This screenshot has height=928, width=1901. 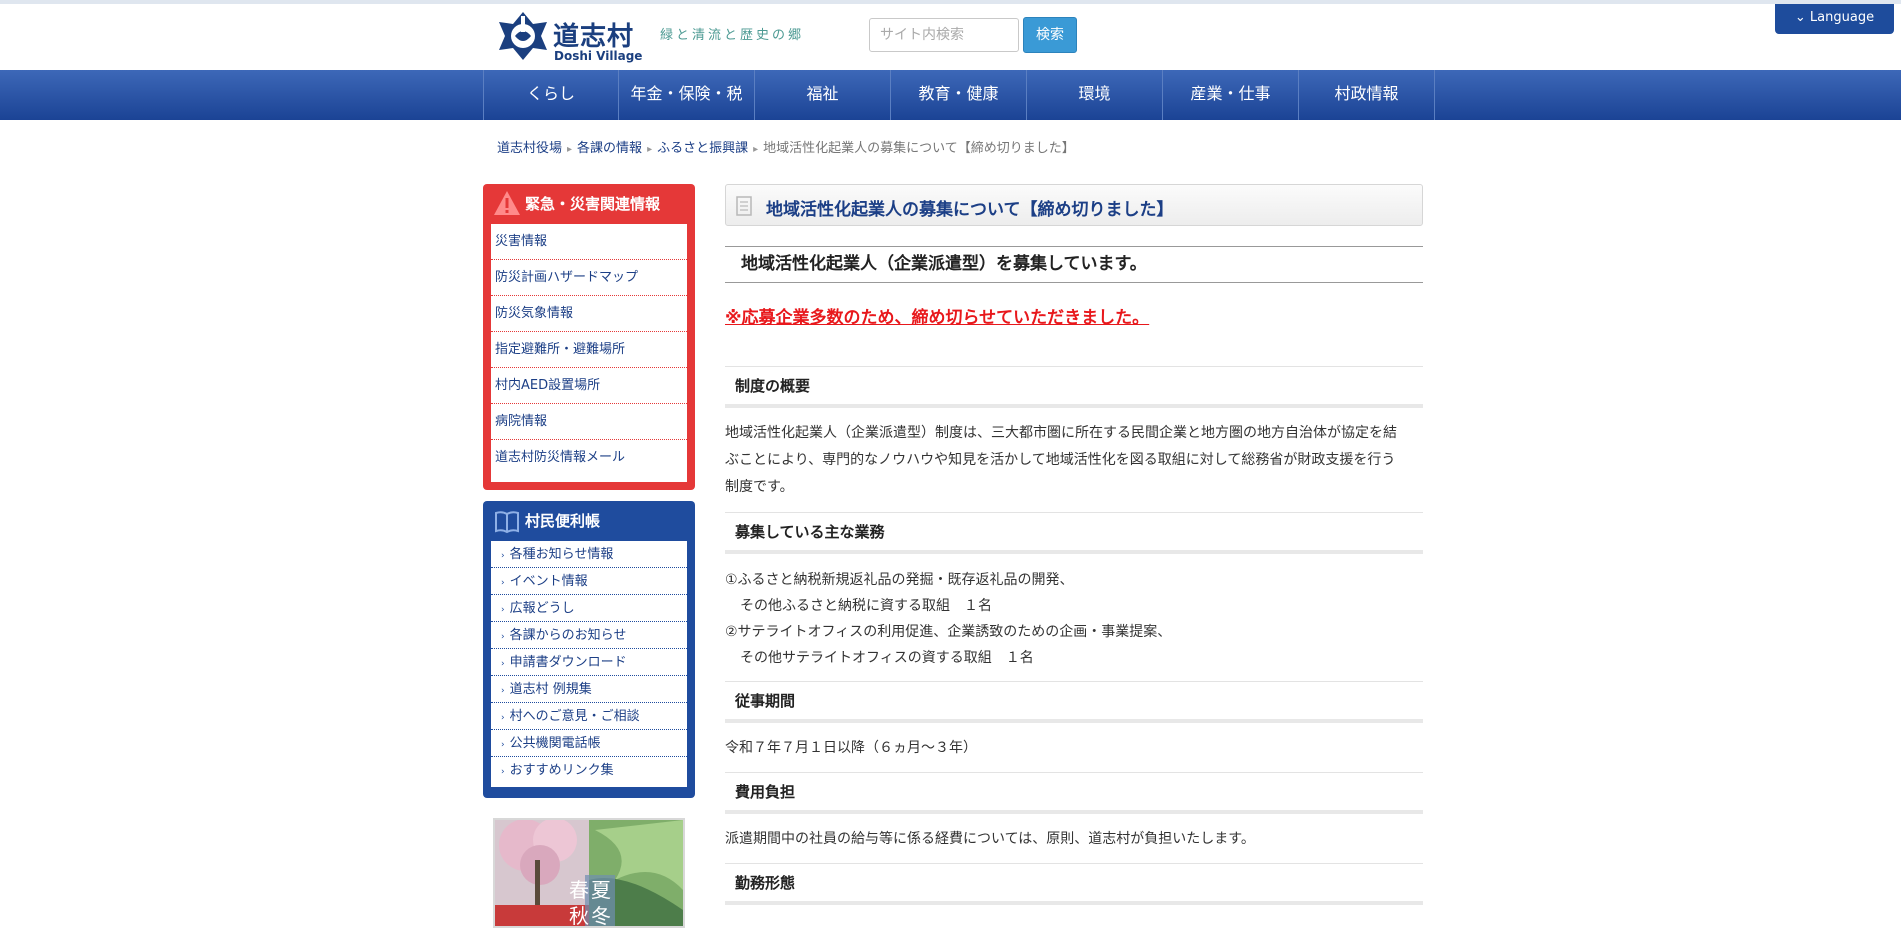 I want to click on warning-icon, so click(x=507, y=203).